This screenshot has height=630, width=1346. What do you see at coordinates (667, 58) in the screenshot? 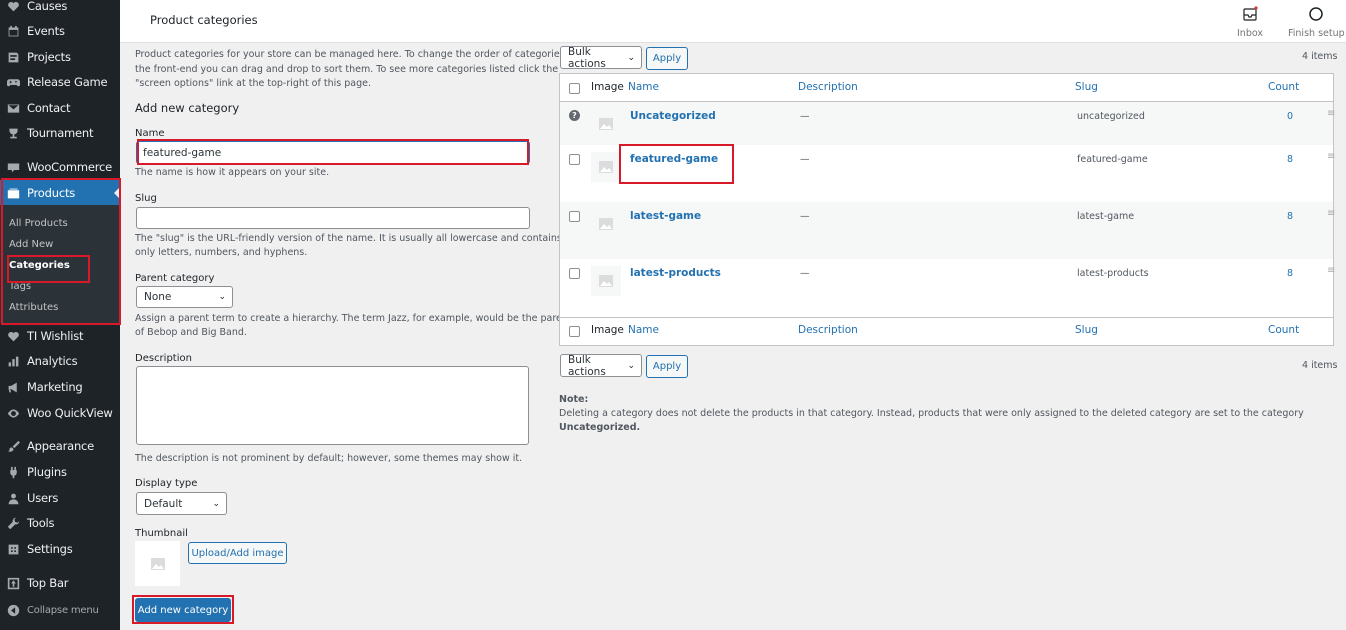
I see `apply-button-top: Apply` at bounding box center [667, 58].